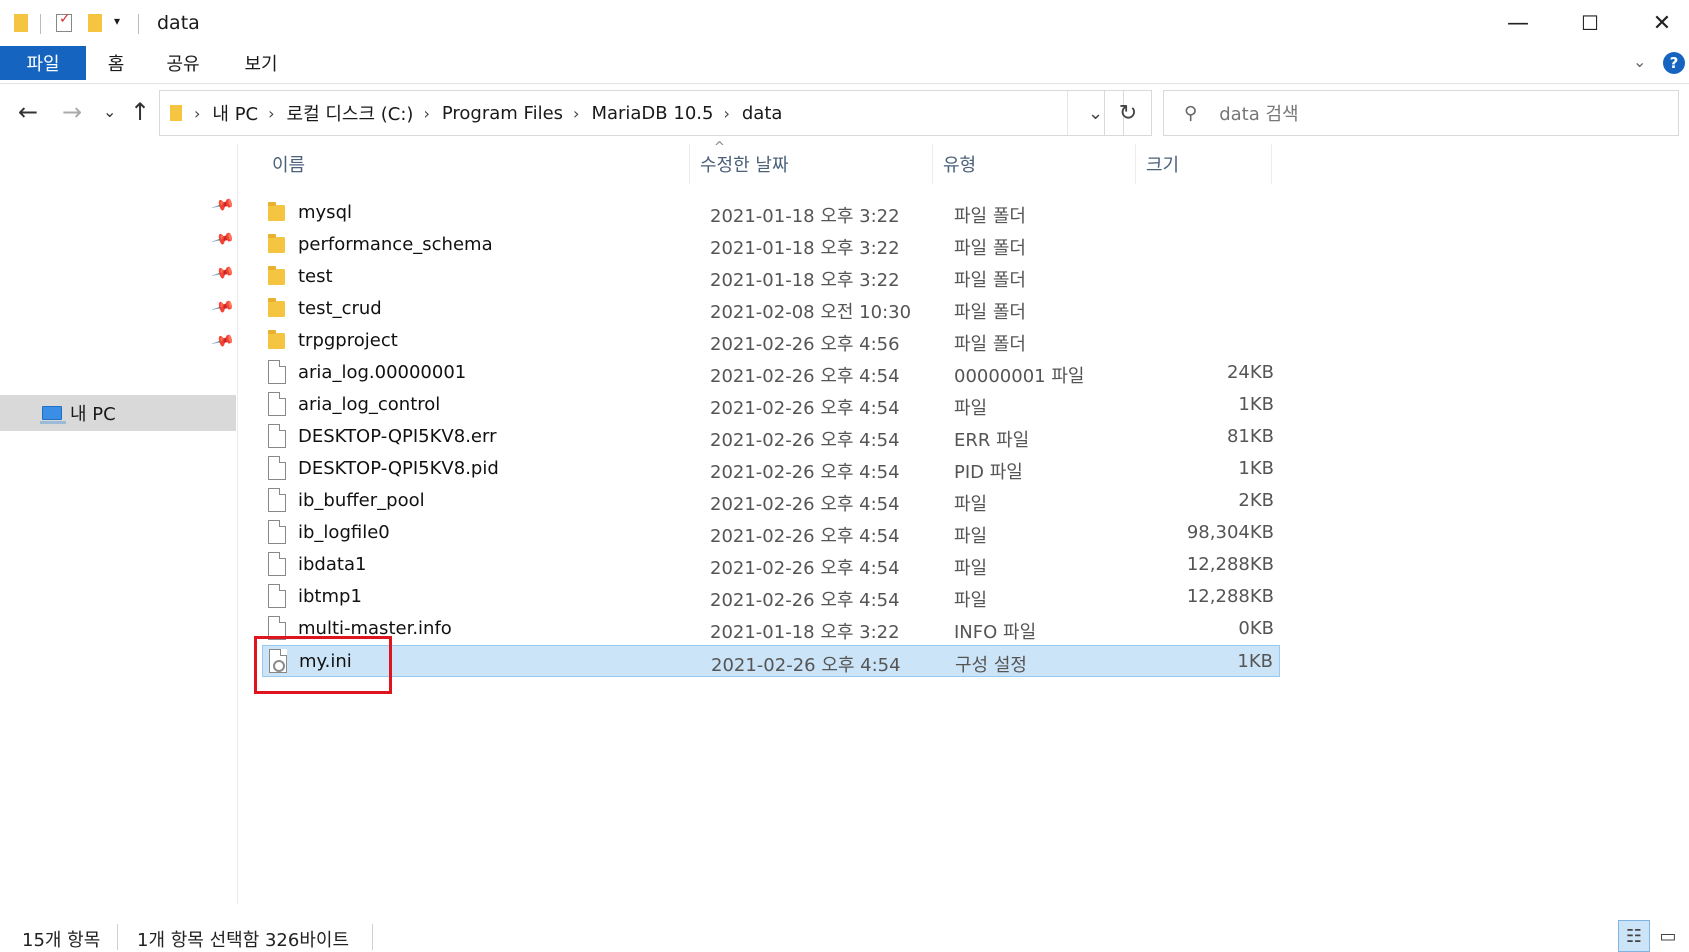 The image size is (1689, 952). I want to click on breadcrumb-mariadb: MariaDB 10.5, so click(652, 113).